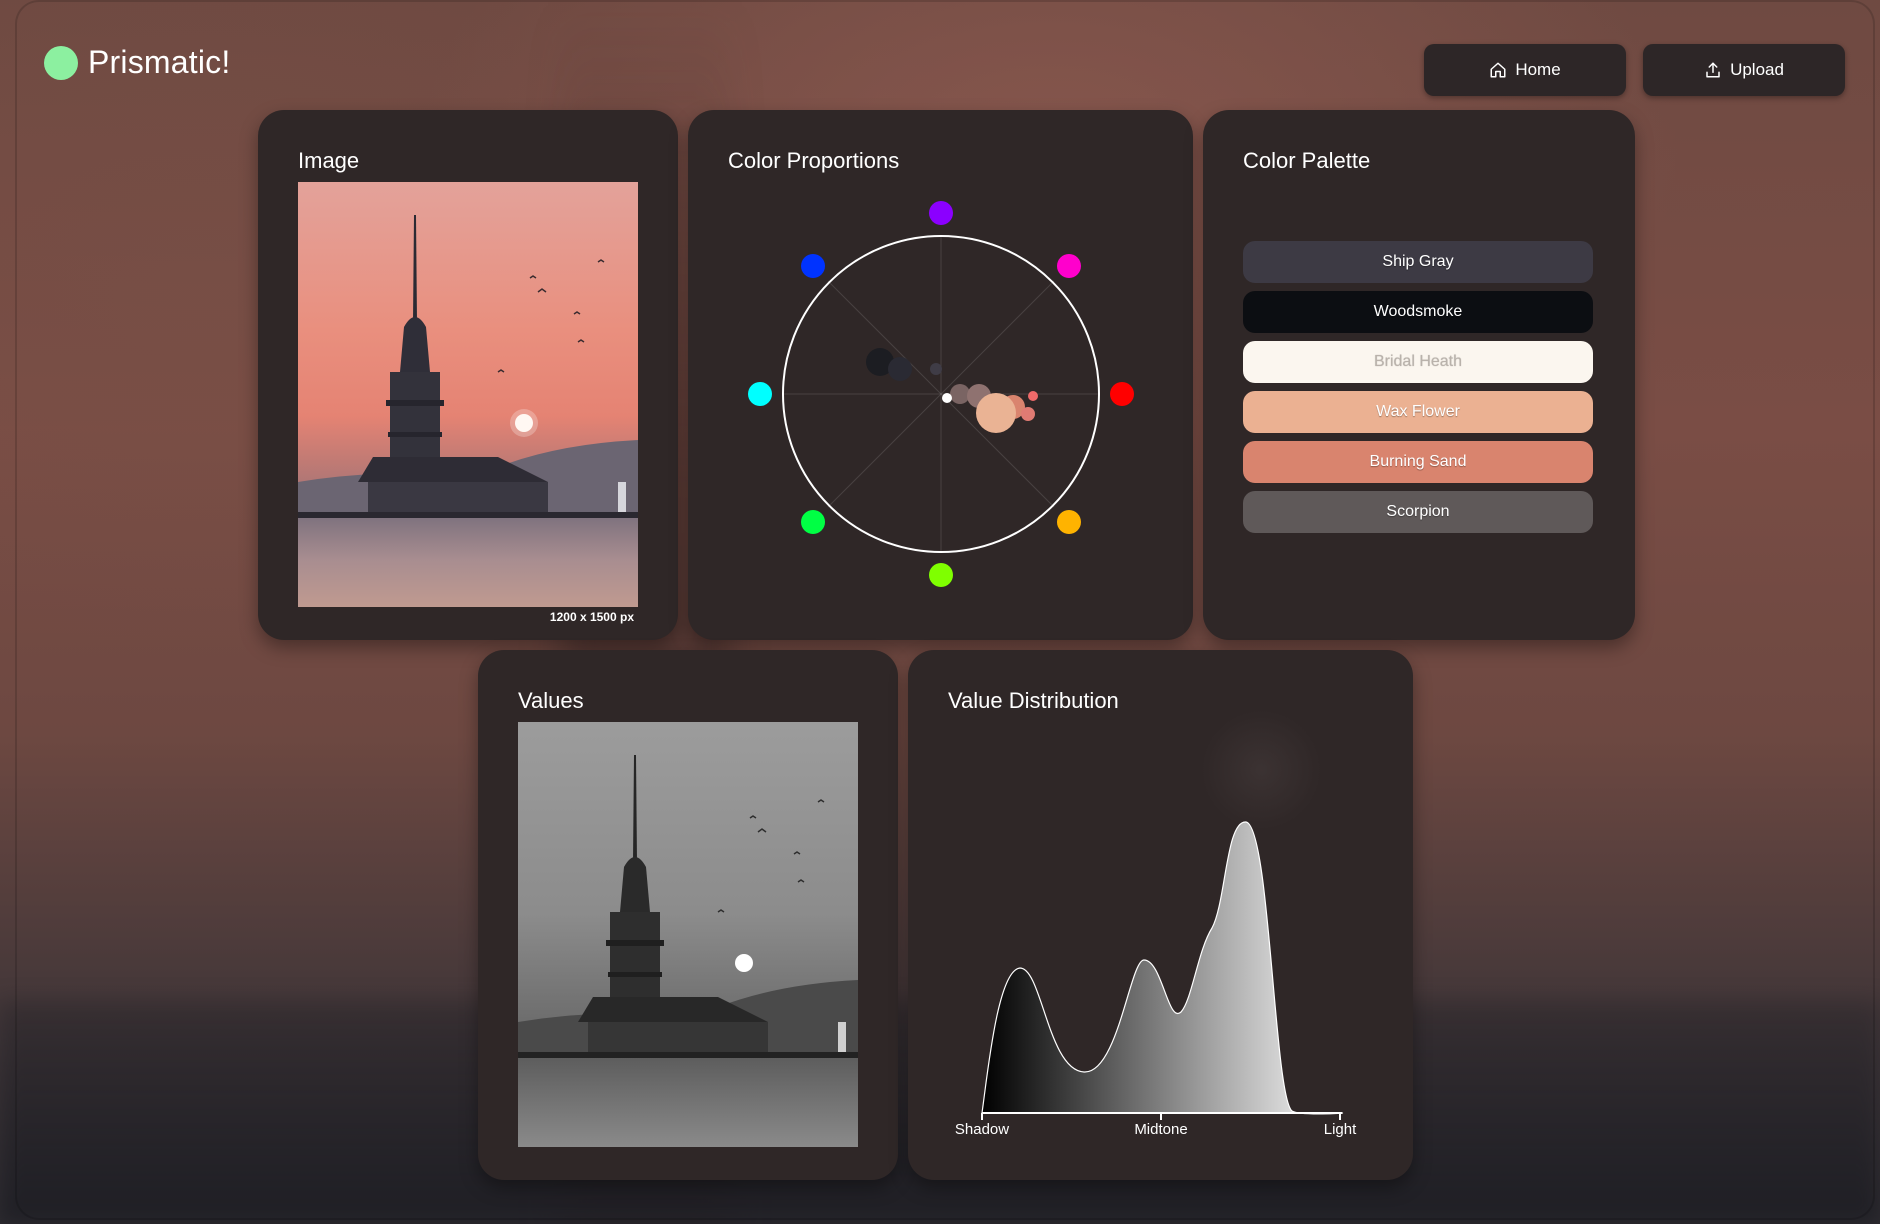 This screenshot has height=1224, width=1880. What do you see at coordinates (960, 394) in the screenshot?
I see `blob-scorpion` at bounding box center [960, 394].